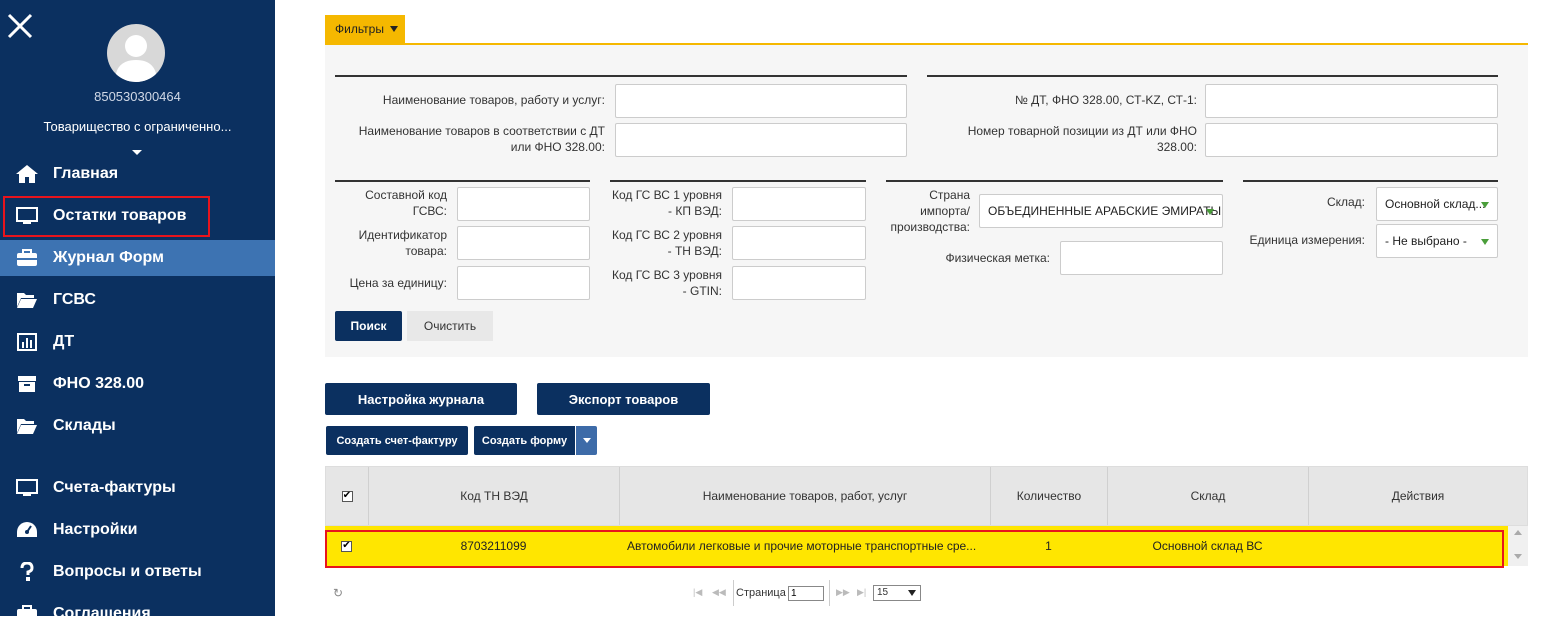 This screenshot has width=1558, height=632. Describe the element at coordinates (136, 53) in the screenshot. I see `avatar` at that location.